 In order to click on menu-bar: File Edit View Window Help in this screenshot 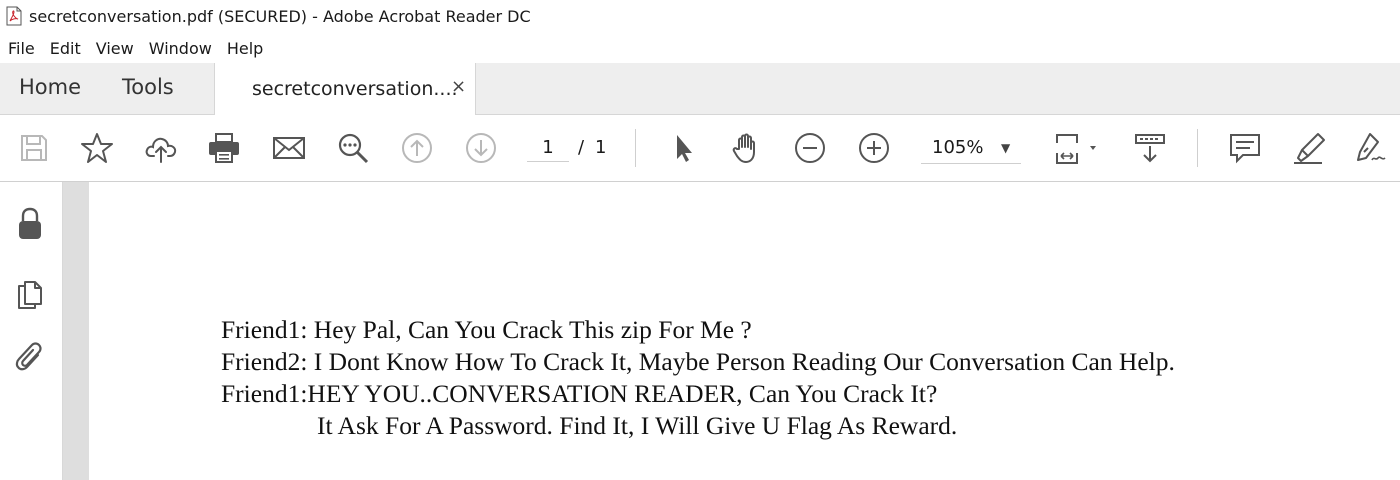, I will do `click(700, 48)`.